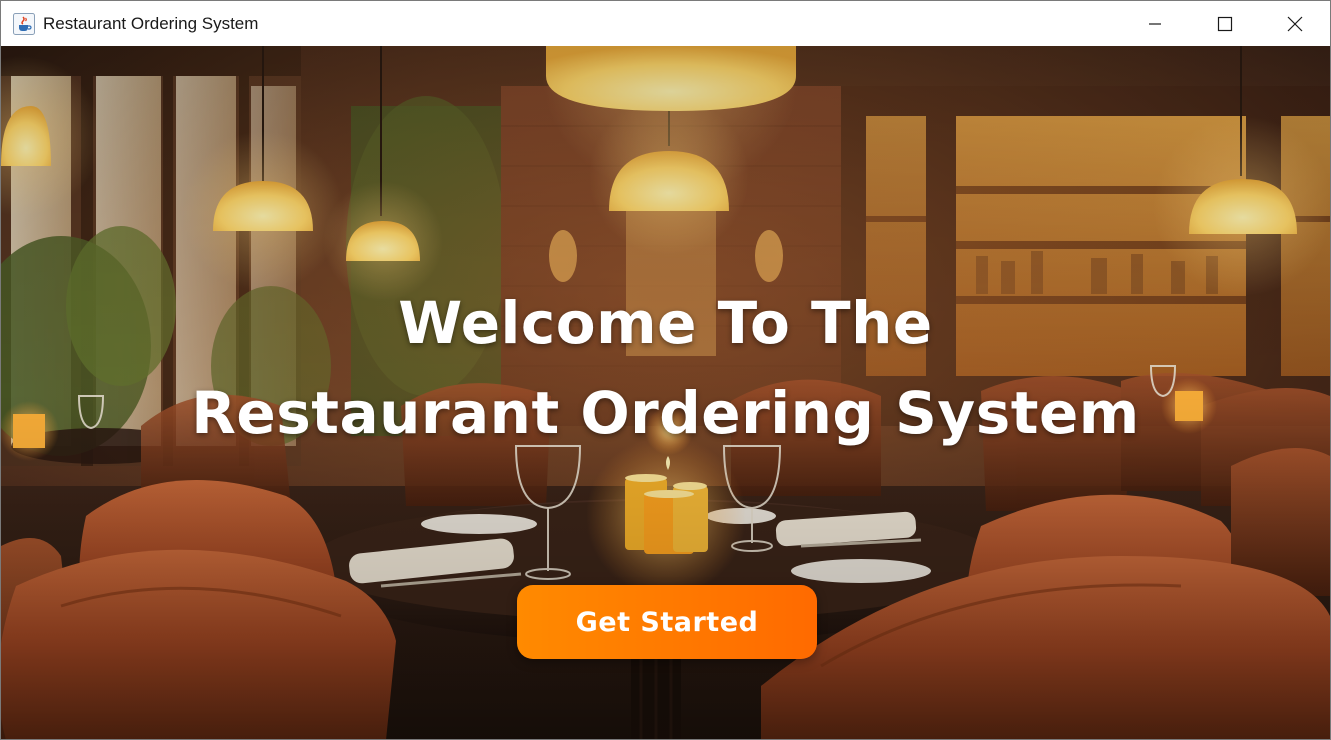  Describe the element at coordinates (665, 23) in the screenshot. I see `title-bar: Restaurant Ordering System` at that location.